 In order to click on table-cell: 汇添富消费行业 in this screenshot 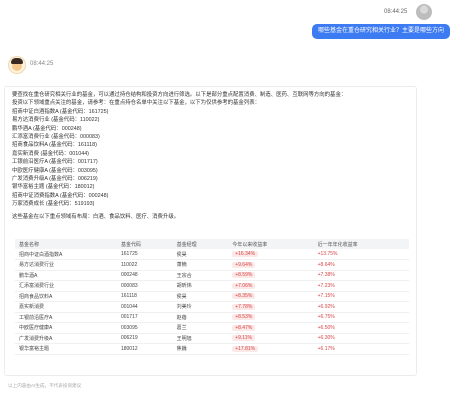, I will do `click(66, 286)`.